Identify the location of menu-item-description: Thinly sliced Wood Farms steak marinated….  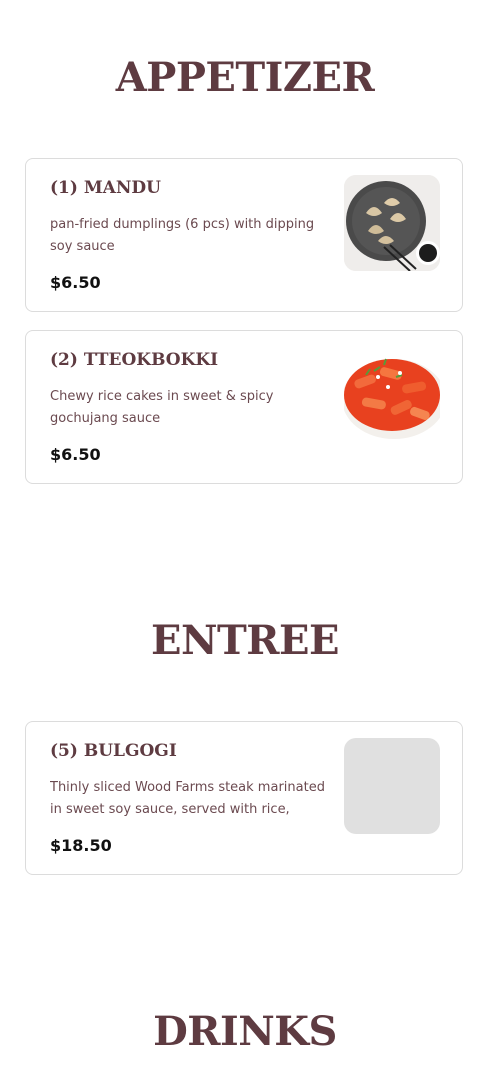
(187, 798).